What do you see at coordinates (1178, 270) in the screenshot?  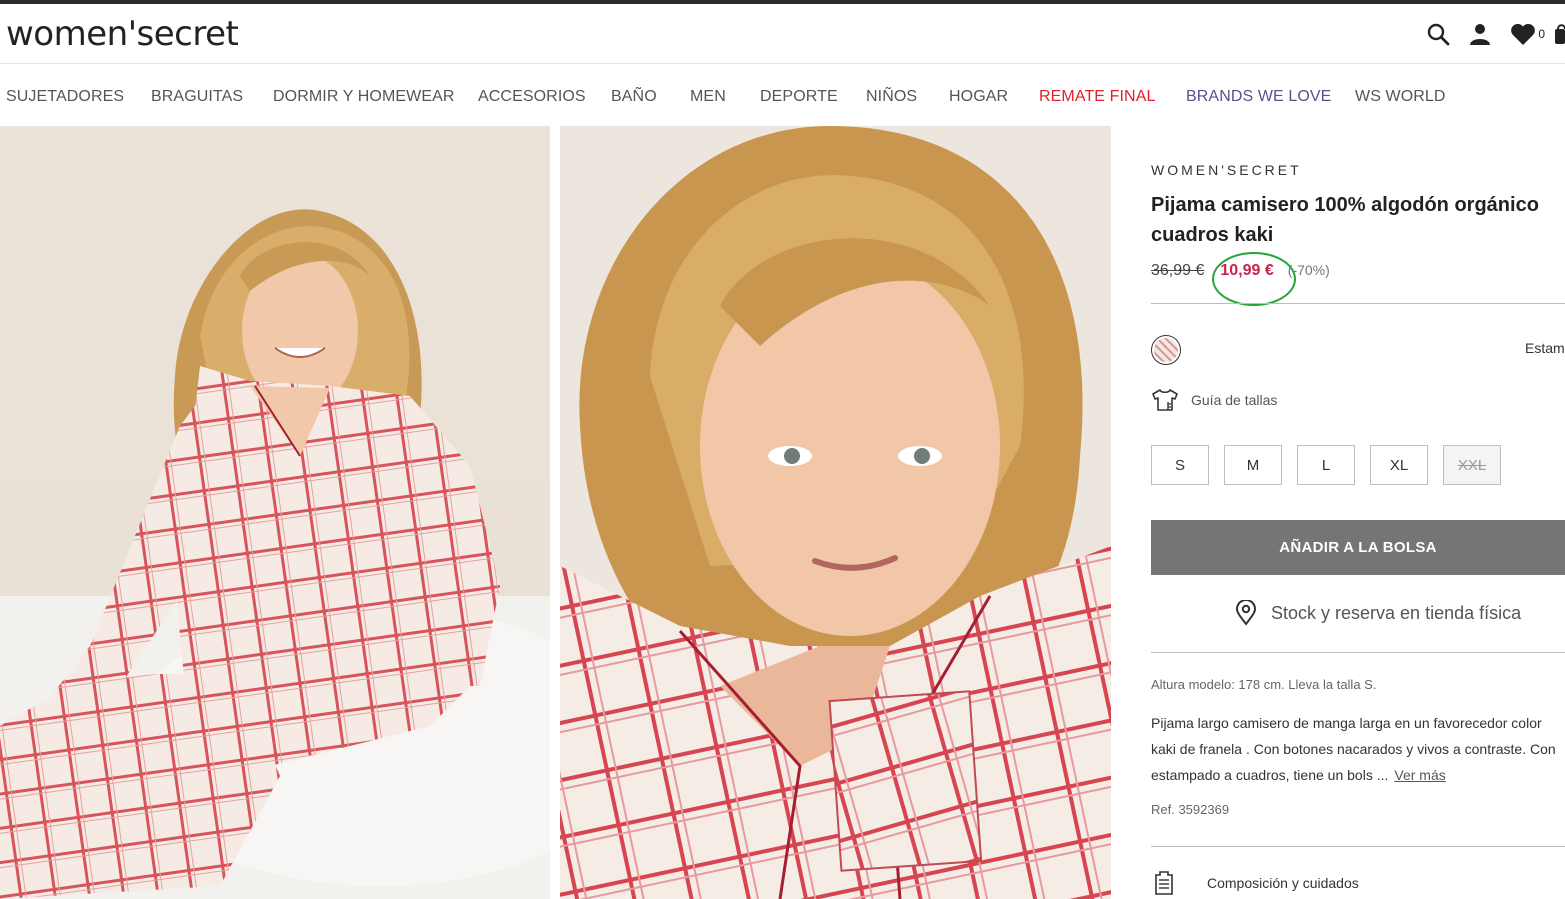 I see `price-original: 36,99 €` at bounding box center [1178, 270].